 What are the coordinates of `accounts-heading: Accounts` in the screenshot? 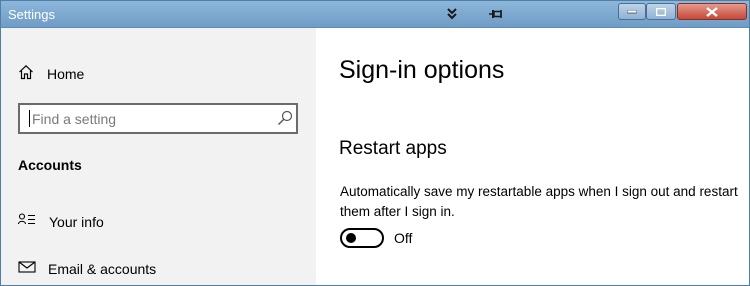 It's located at (50, 165).